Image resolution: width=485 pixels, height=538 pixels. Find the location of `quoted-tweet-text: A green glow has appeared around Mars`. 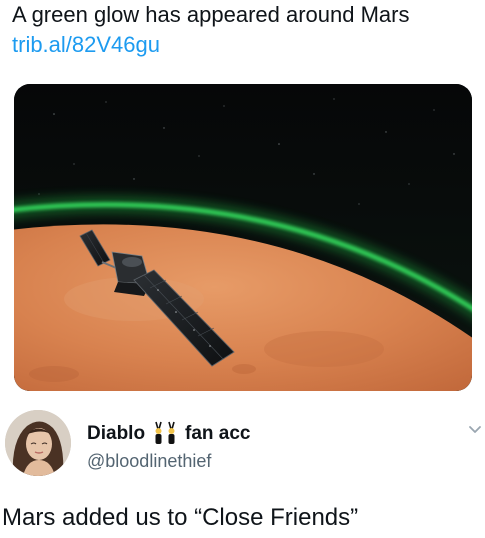

quoted-tweet-text: A green glow has appeared around Mars is located at coordinates (211, 14).